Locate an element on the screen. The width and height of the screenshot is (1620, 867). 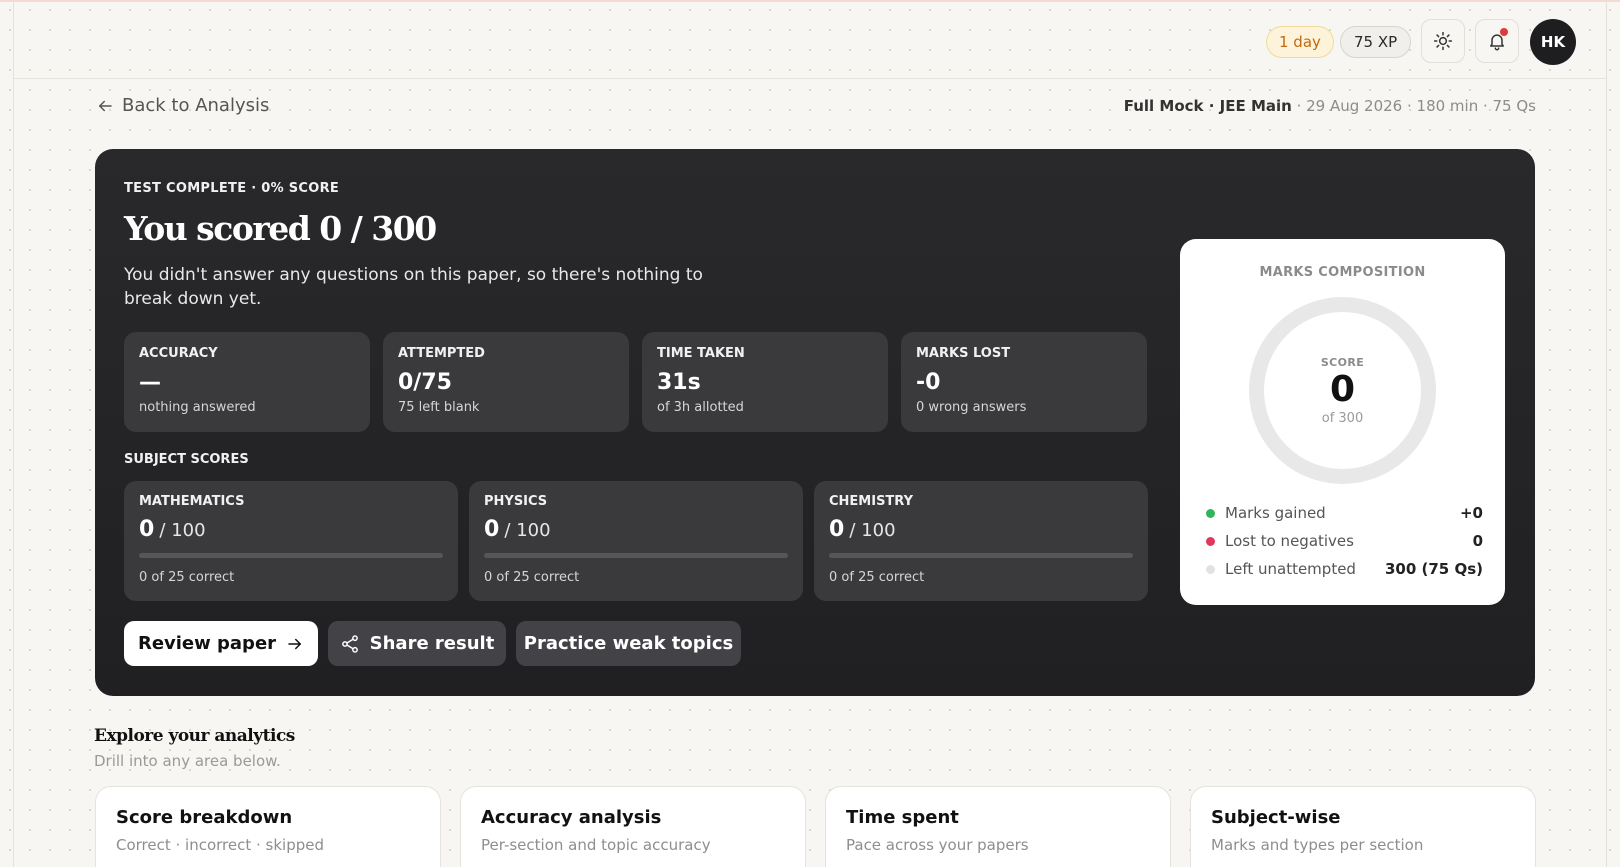
notifications-button is located at coordinates (1497, 41).